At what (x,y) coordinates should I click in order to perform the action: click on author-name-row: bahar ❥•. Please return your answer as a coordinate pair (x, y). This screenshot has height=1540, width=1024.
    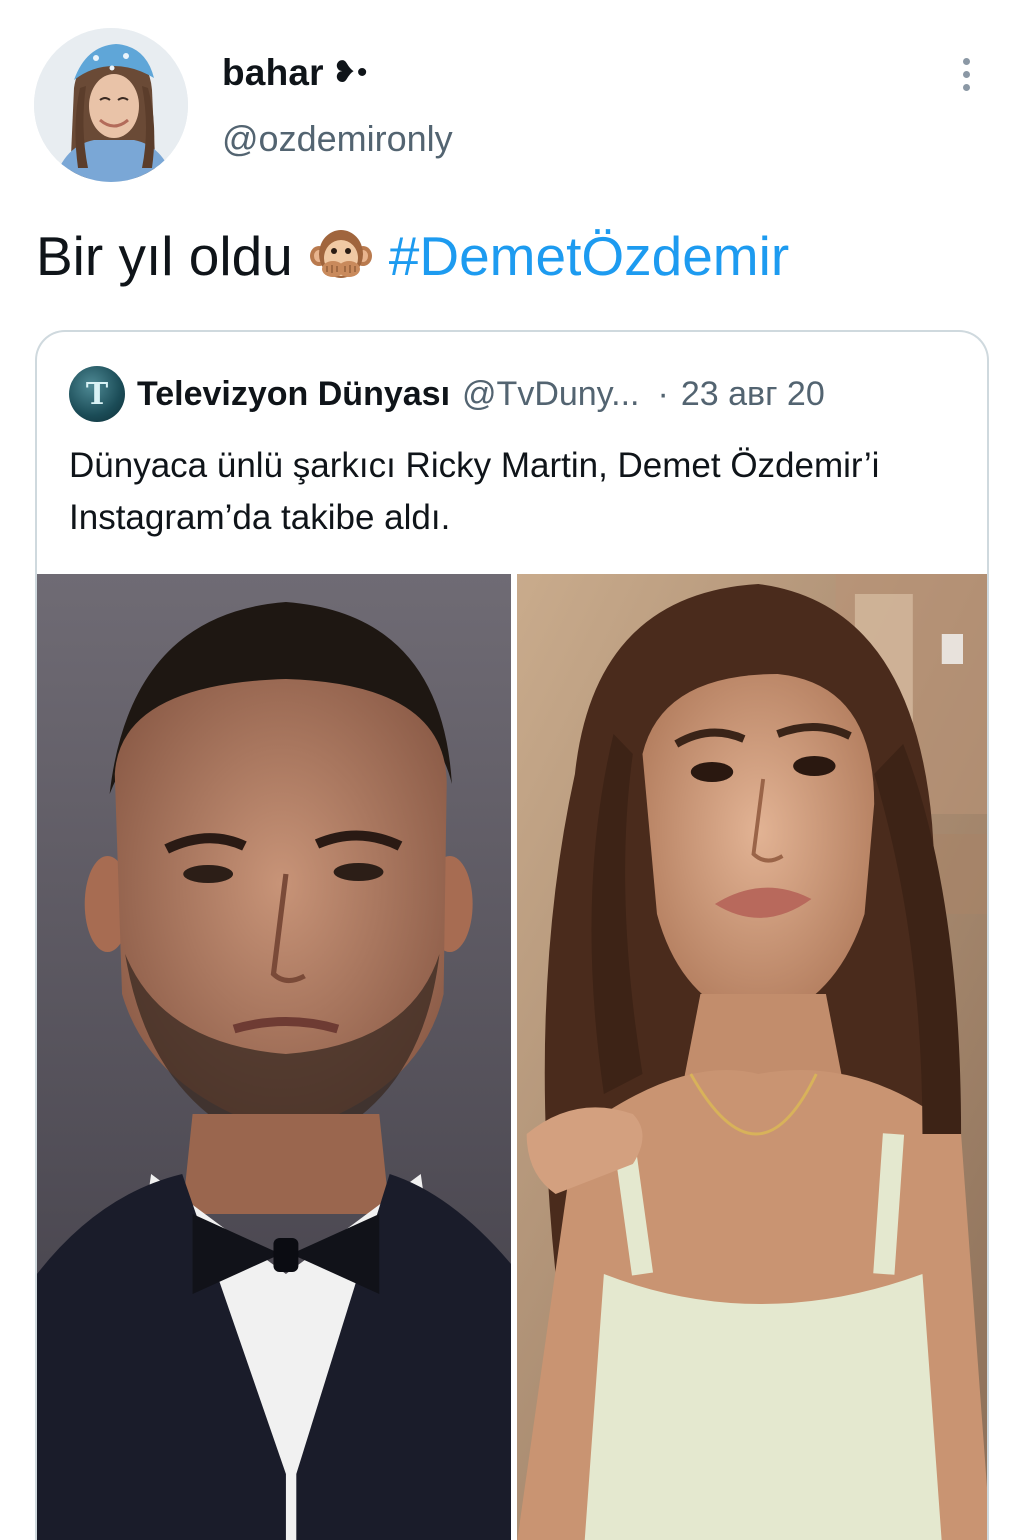
    Looking at the image, I should click on (294, 73).